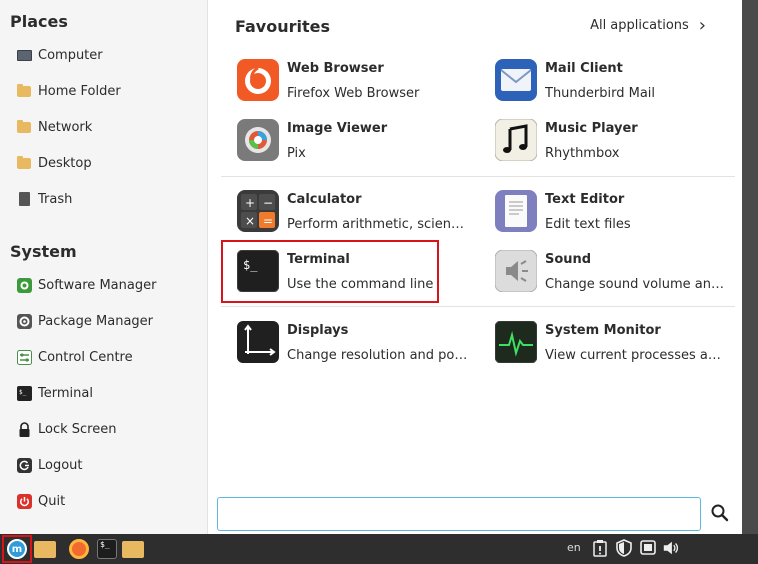  I want to click on favourites-heading: Favourites, so click(282, 26).